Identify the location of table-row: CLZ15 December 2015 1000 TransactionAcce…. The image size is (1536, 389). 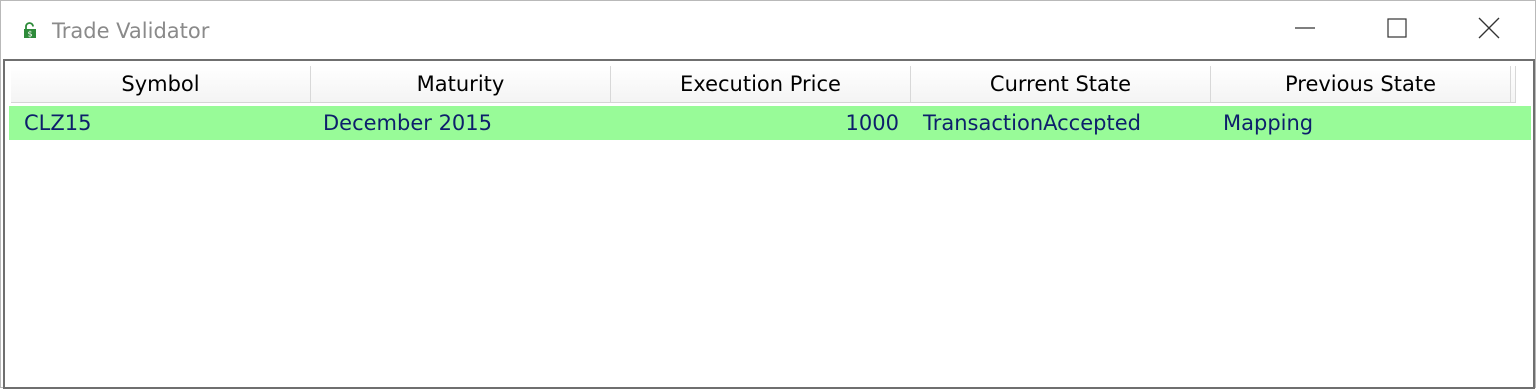
(770, 123).